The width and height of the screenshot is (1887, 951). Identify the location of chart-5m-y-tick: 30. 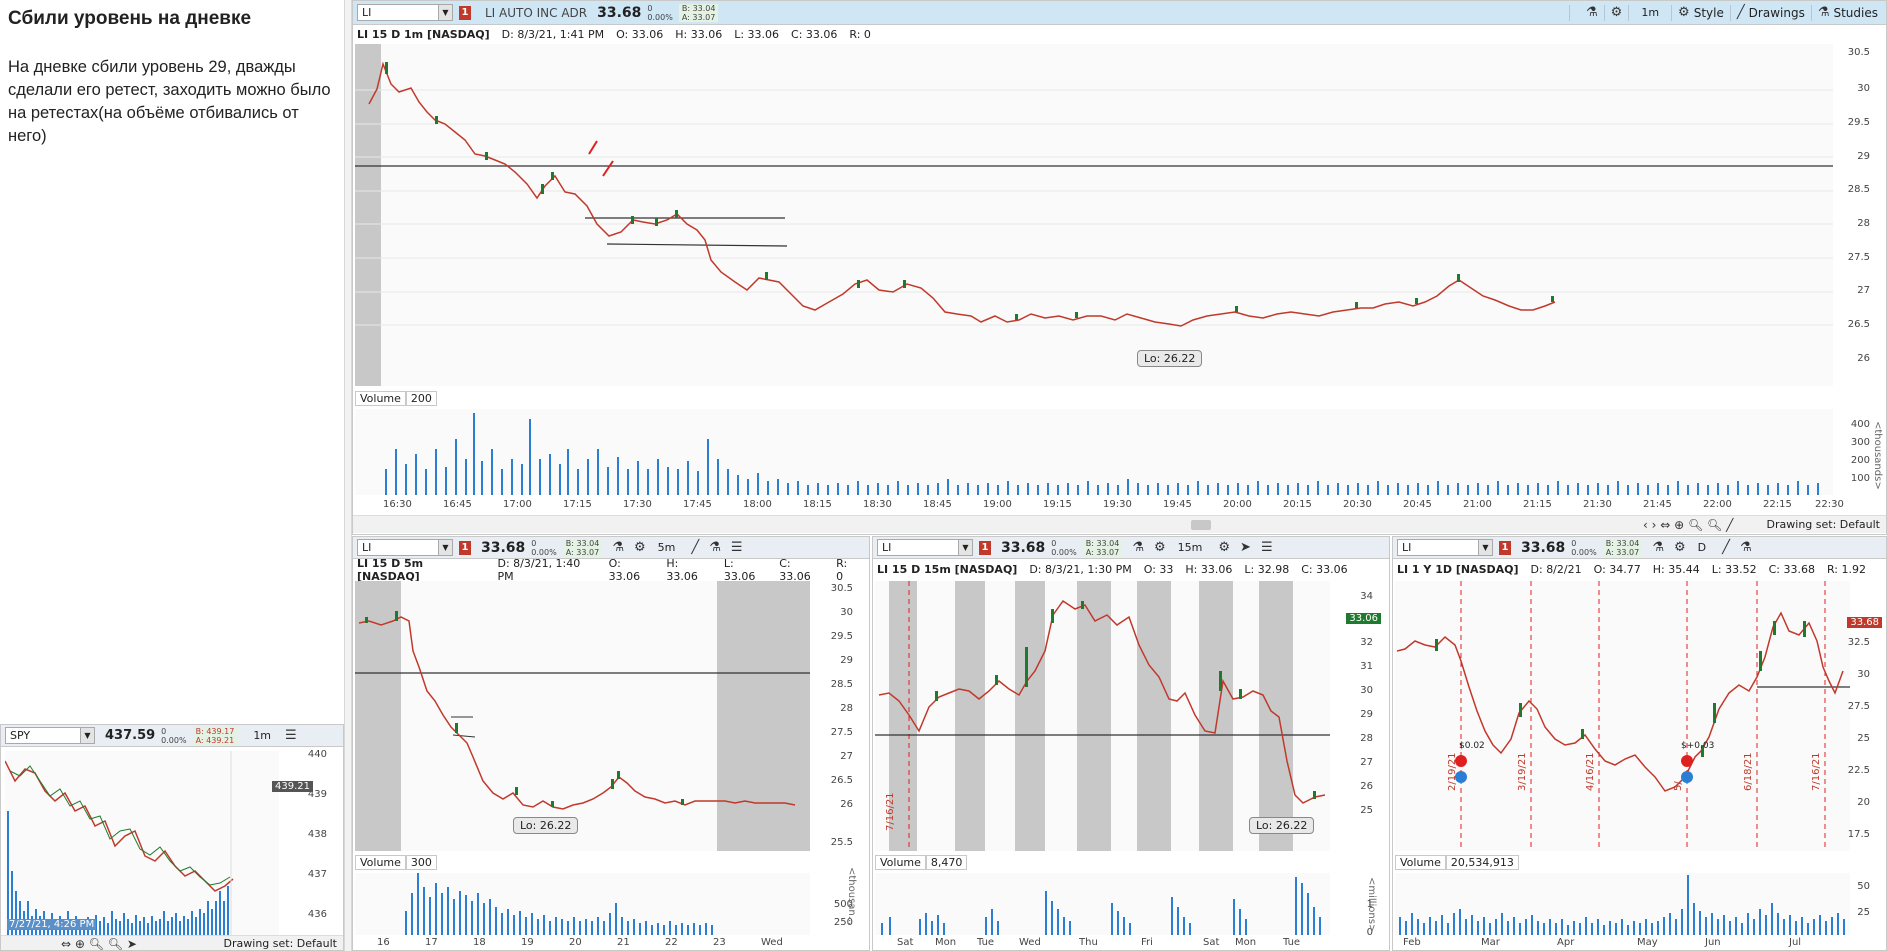
(846, 612).